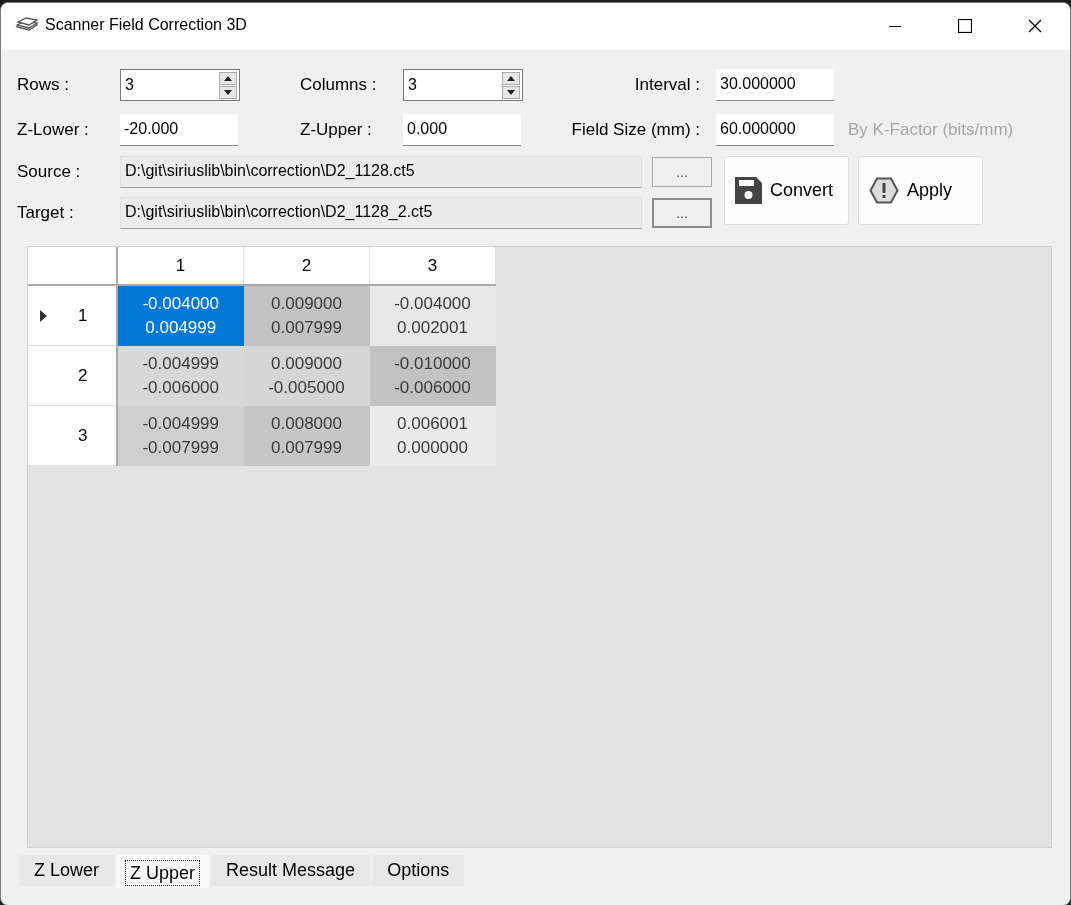 The height and width of the screenshot is (905, 1071). Describe the element at coordinates (432, 315) in the screenshot. I see `table-cell: -0.004000 0.002001` at that location.